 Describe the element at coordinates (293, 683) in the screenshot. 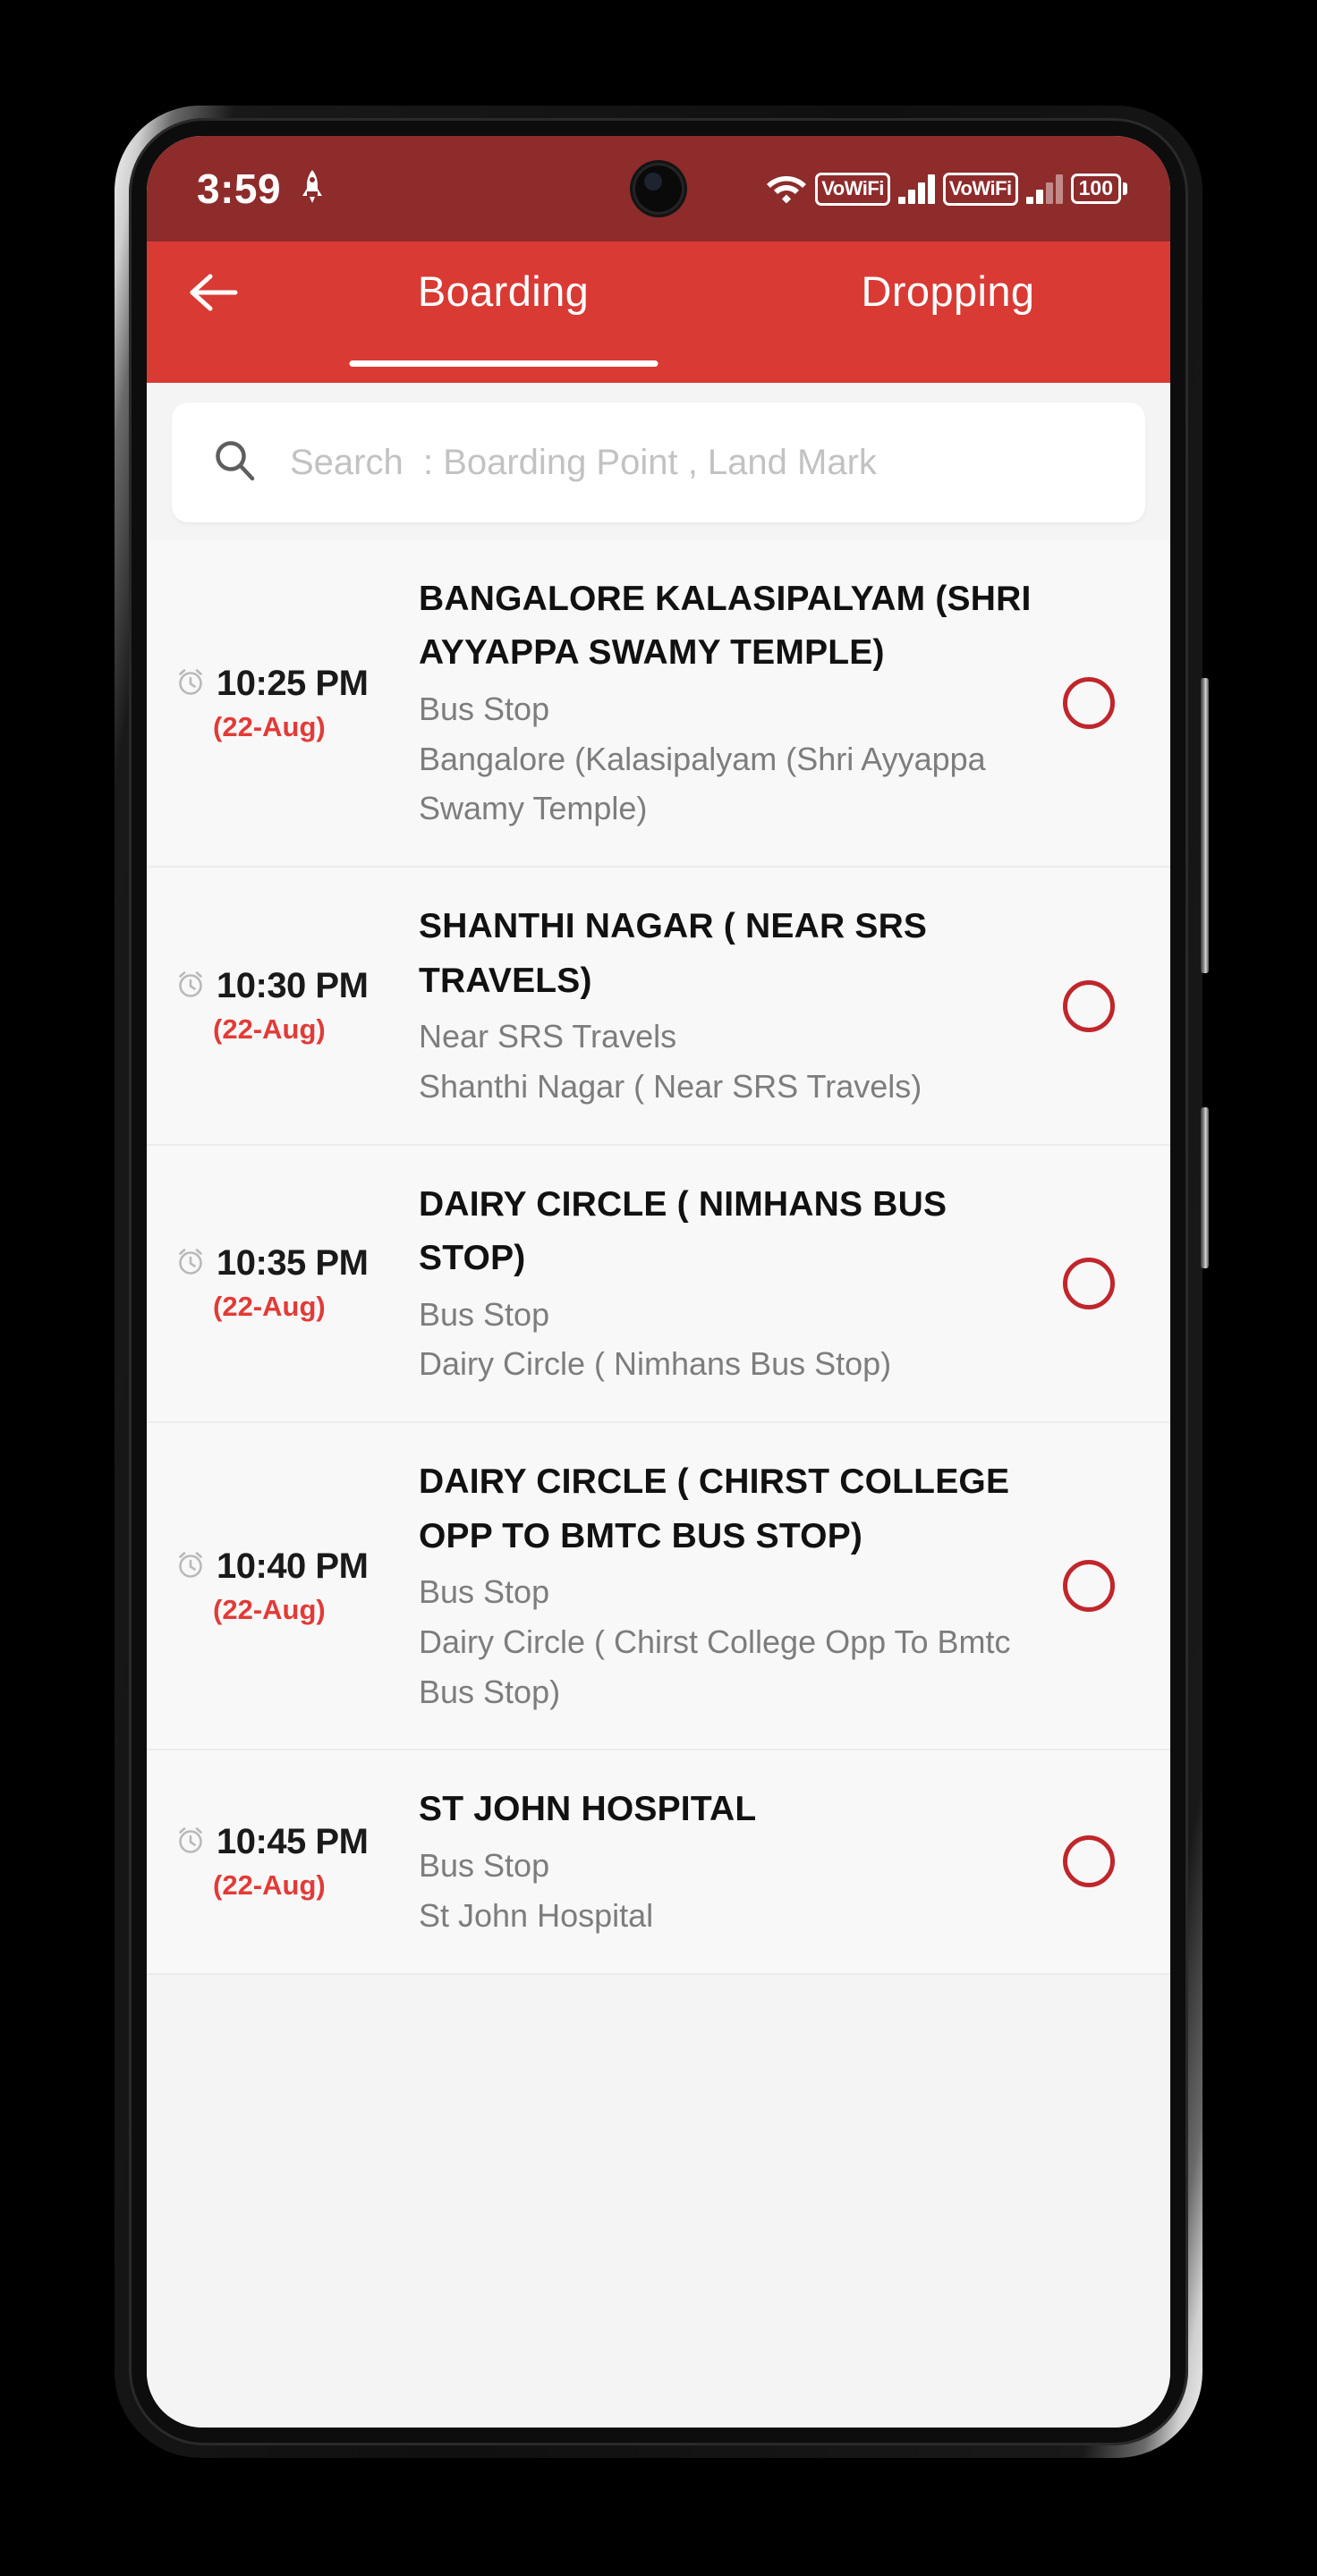

I see `stop-time: 10:25 PM` at that location.